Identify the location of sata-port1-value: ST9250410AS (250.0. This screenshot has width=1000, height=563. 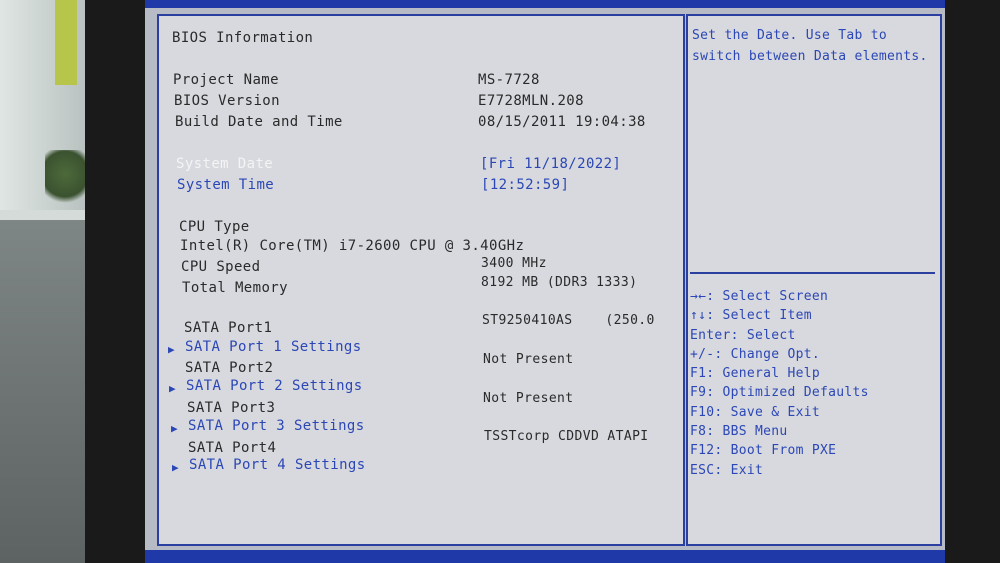
(568, 320).